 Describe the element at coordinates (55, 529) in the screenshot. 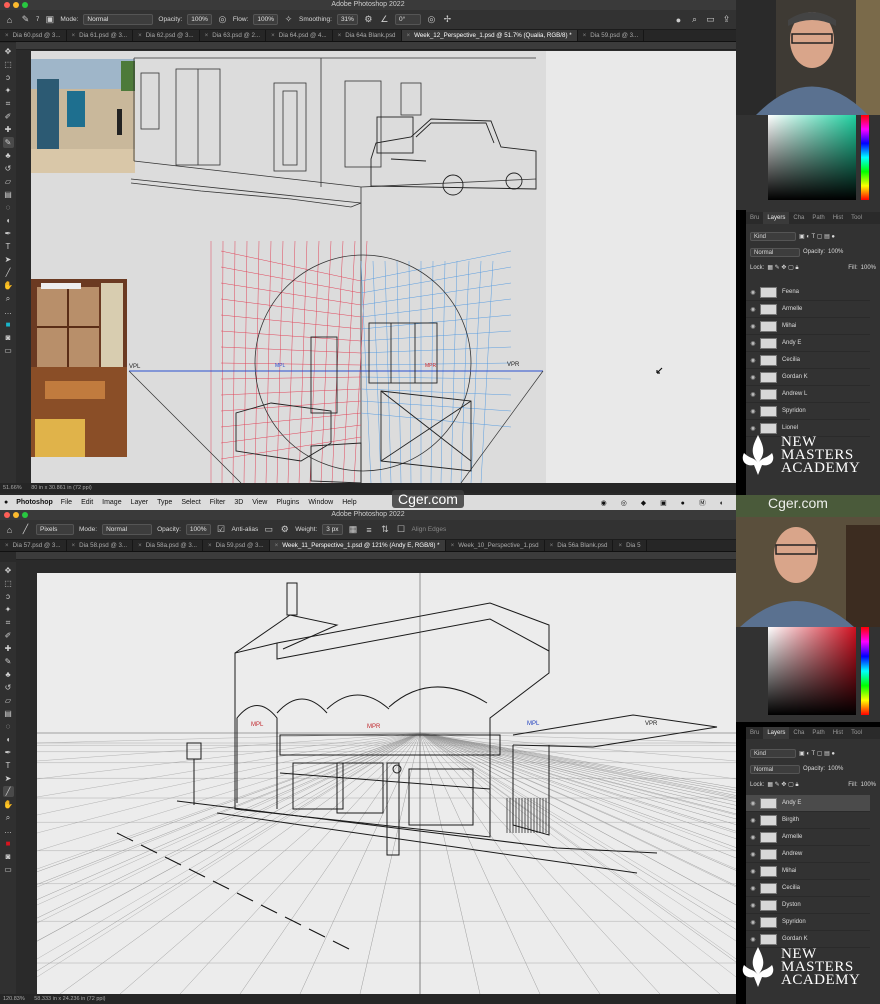

I see `pixels-select: Pixels` at that location.